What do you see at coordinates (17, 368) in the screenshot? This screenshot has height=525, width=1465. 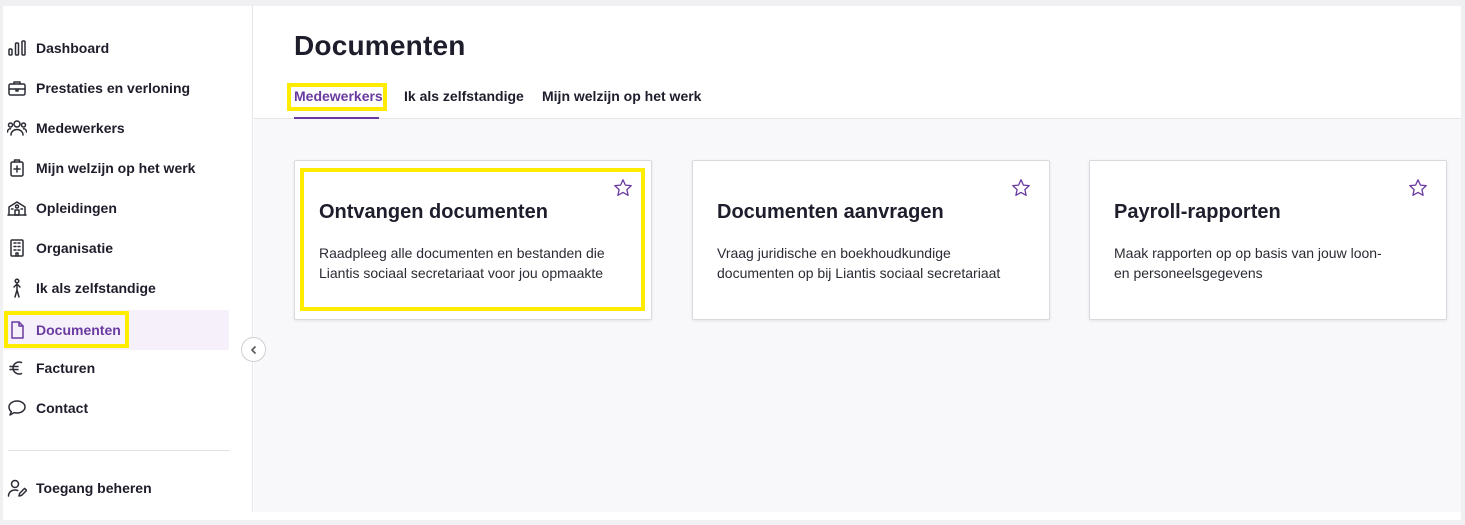 I see `euro-icon` at bounding box center [17, 368].